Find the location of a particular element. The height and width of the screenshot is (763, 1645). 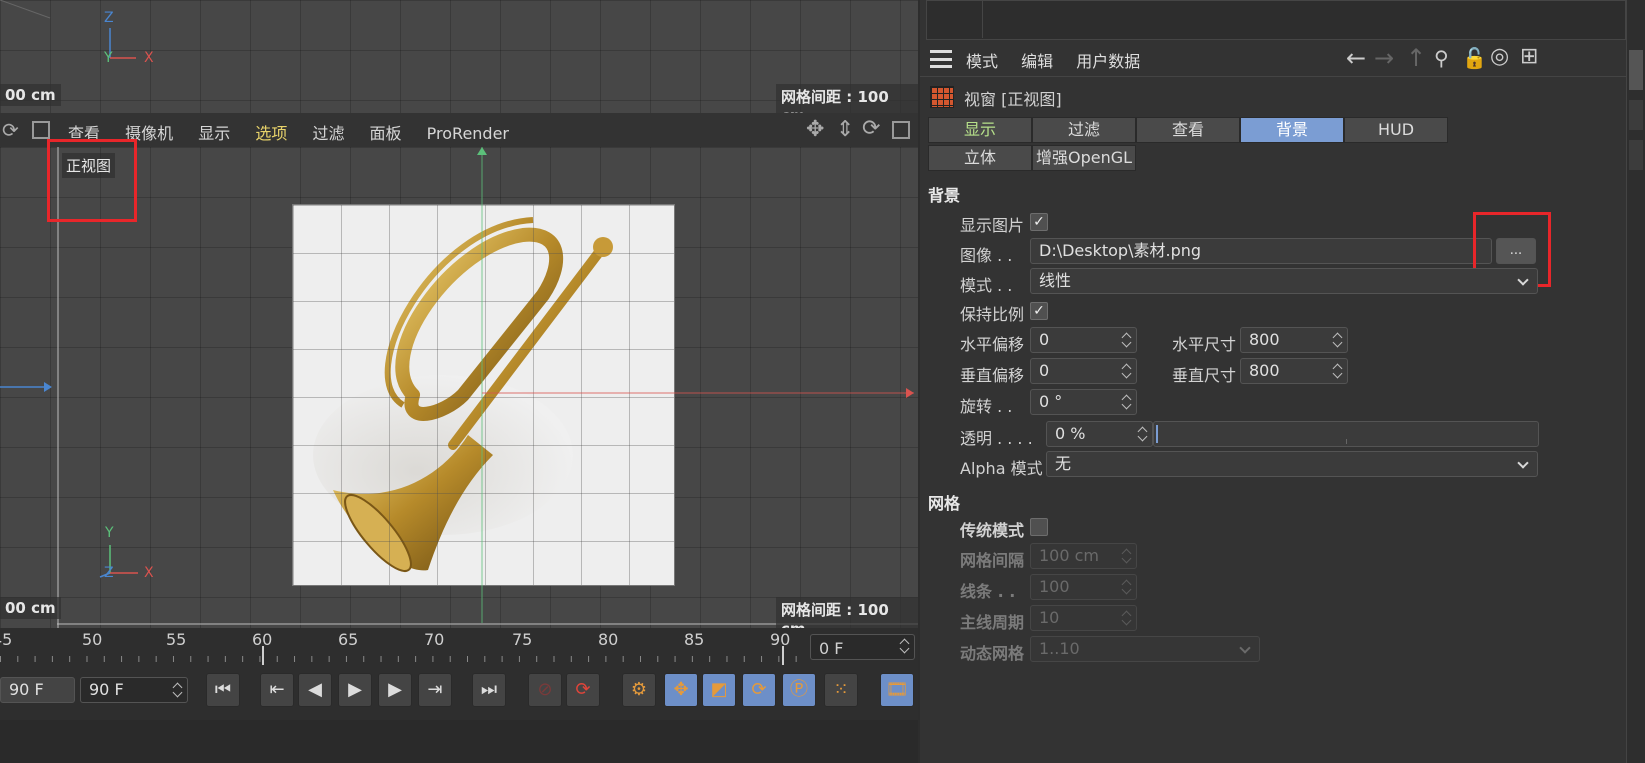

mode-label: 模式 . . is located at coordinates (986, 285).